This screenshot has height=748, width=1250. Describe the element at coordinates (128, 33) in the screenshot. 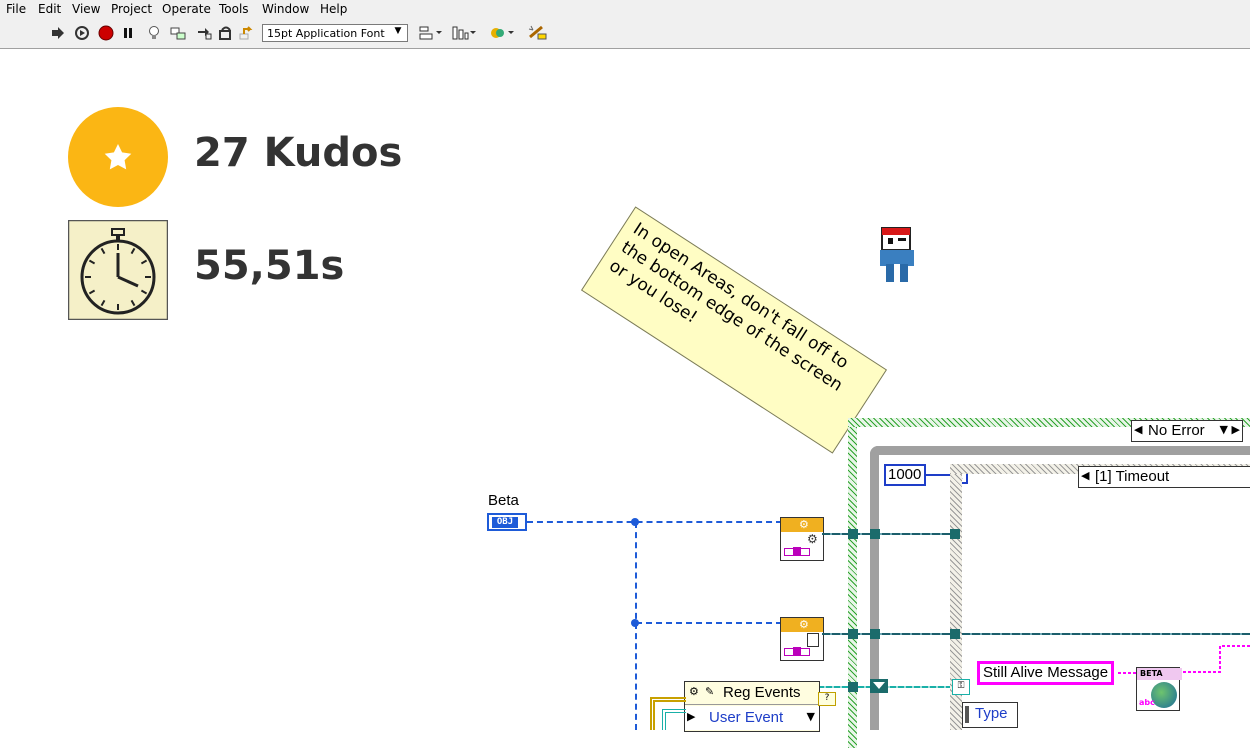

I see `pause-icon` at that location.